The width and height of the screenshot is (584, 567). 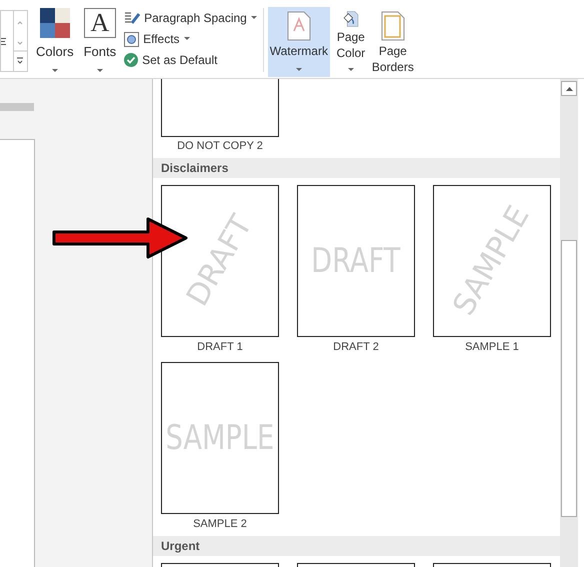 I want to click on scroll-arrows-icon, so click(x=20, y=41).